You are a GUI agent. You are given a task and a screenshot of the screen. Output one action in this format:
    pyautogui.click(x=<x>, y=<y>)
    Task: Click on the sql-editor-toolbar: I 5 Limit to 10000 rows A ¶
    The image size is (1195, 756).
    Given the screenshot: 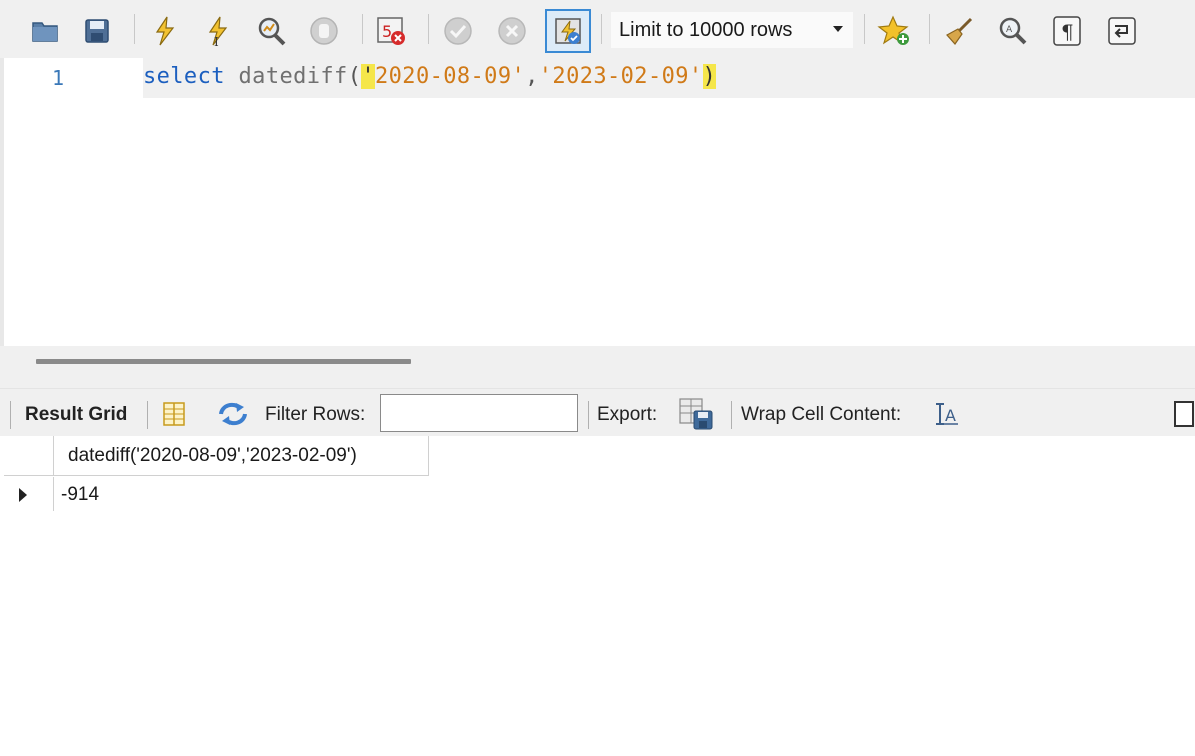 What is the action you would take?
    pyautogui.click(x=597, y=29)
    